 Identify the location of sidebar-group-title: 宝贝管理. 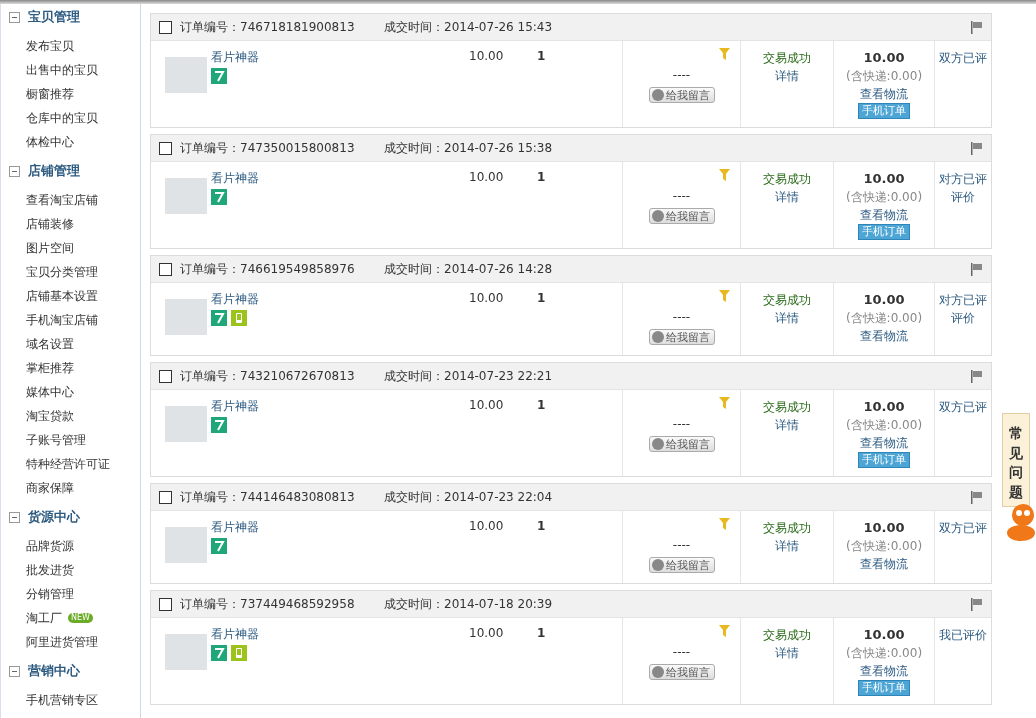
(54, 17).